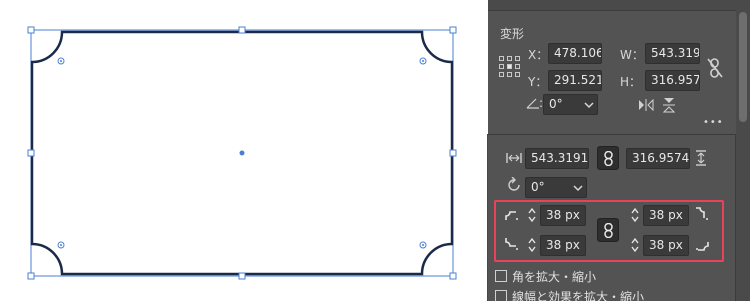 The height and width of the screenshot is (301, 750). Describe the element at coordinates (575, 53) in the screenshot. I see `x-field: 478.106` at that location.